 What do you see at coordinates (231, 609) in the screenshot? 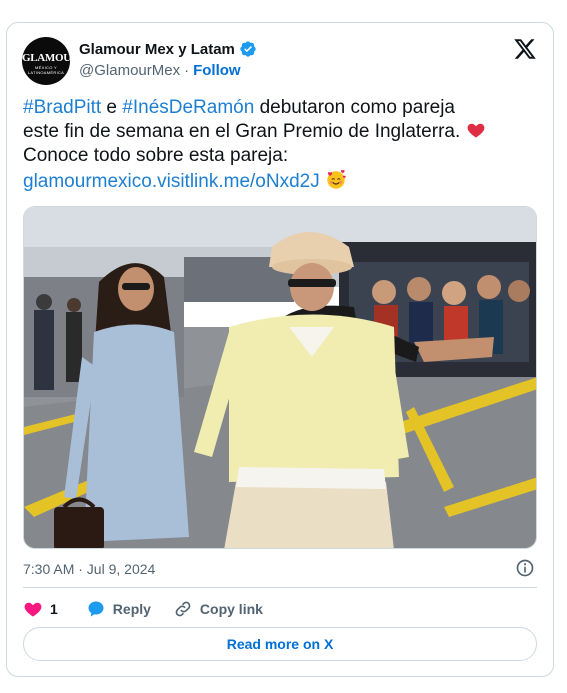
I see `copy-link-label: Copy link` at bounding box center [231, 609].